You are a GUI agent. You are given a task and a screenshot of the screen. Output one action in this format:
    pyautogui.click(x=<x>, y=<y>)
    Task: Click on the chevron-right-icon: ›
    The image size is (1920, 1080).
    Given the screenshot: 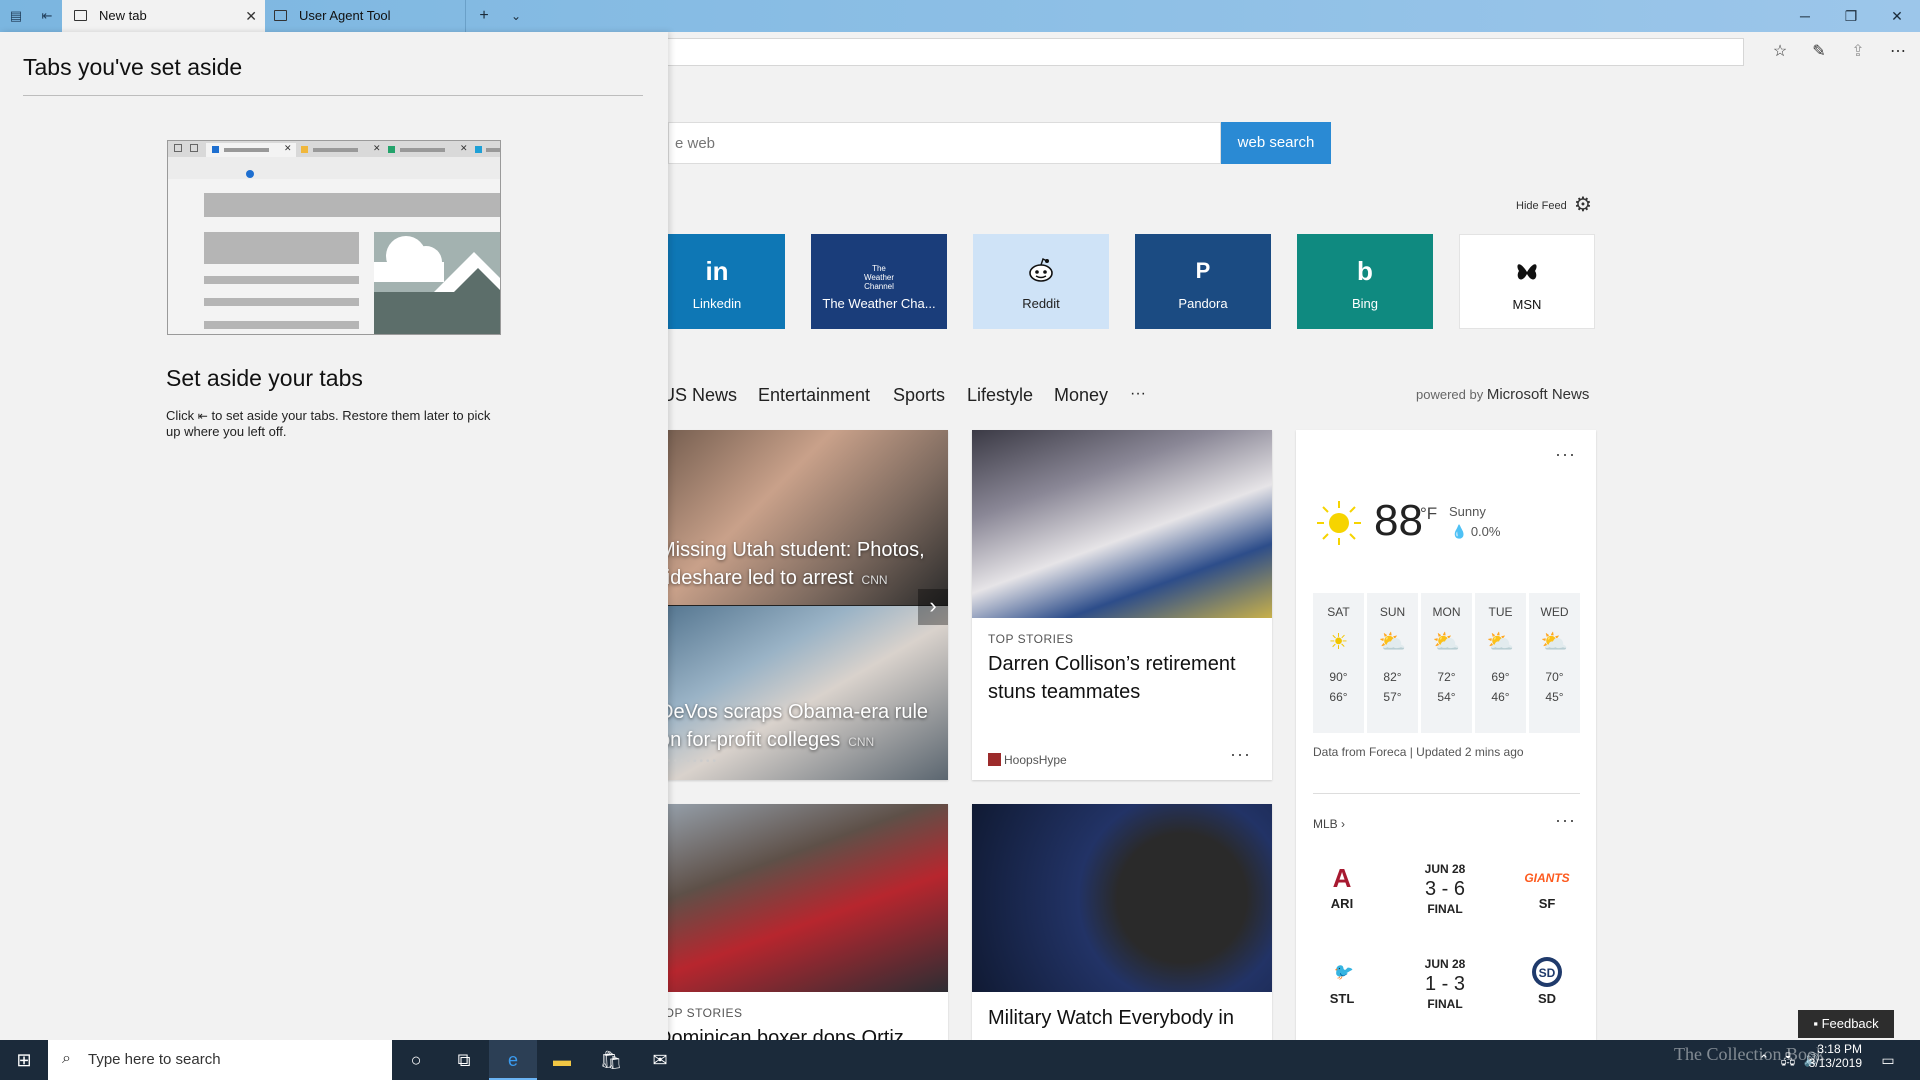 What is the action you would take?
    pyautogui.click(x=1343, y=824)
    